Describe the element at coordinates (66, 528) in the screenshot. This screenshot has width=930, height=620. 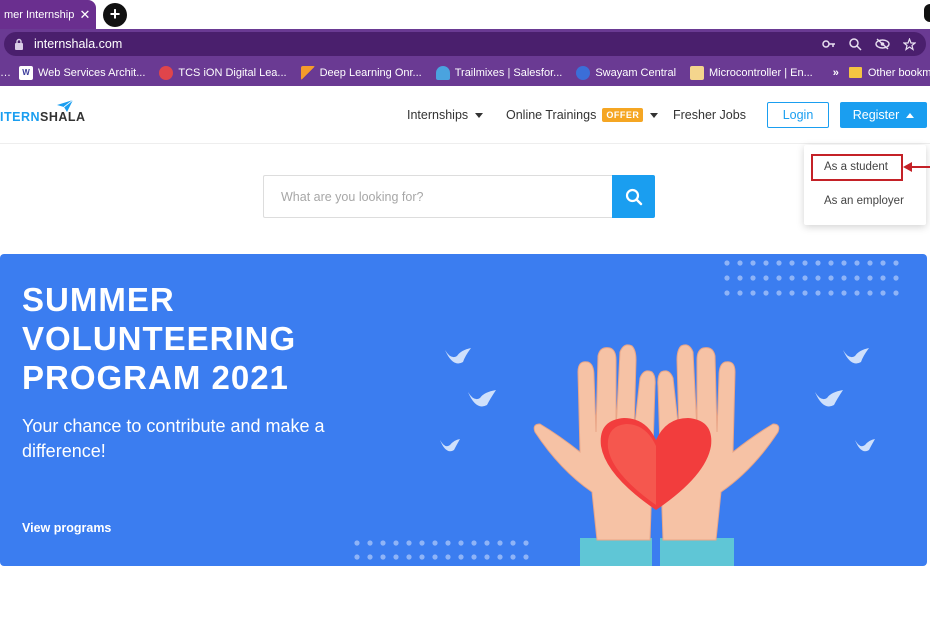
I see `view-programs-link: View programs` at that location.